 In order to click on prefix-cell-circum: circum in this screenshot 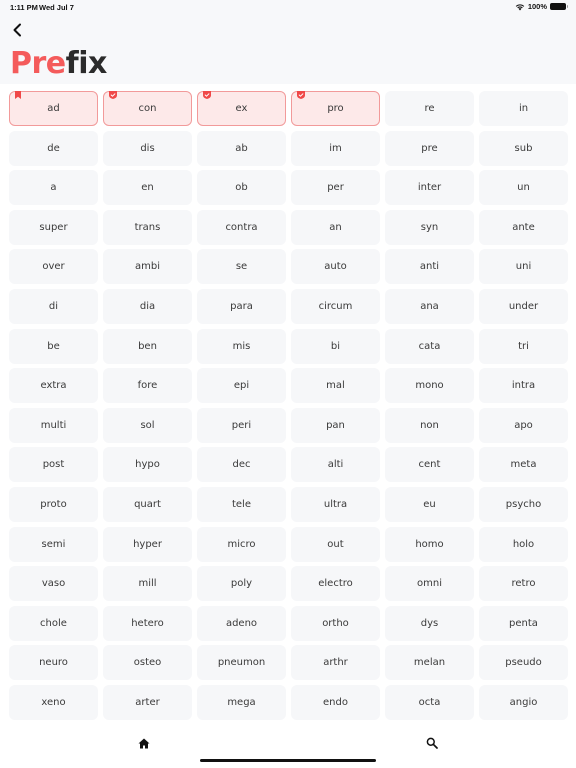, I will do `click(335, 306)`.